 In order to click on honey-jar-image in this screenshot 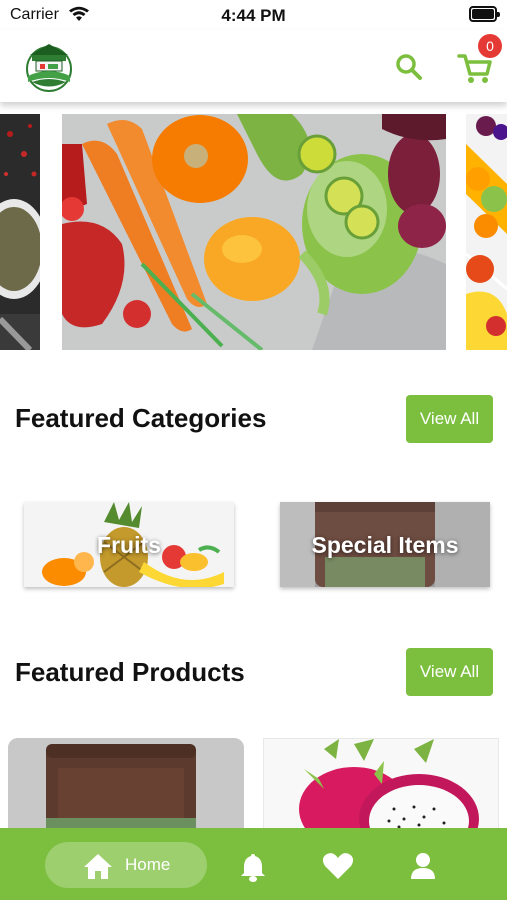, I will do `click(126, 788)`.